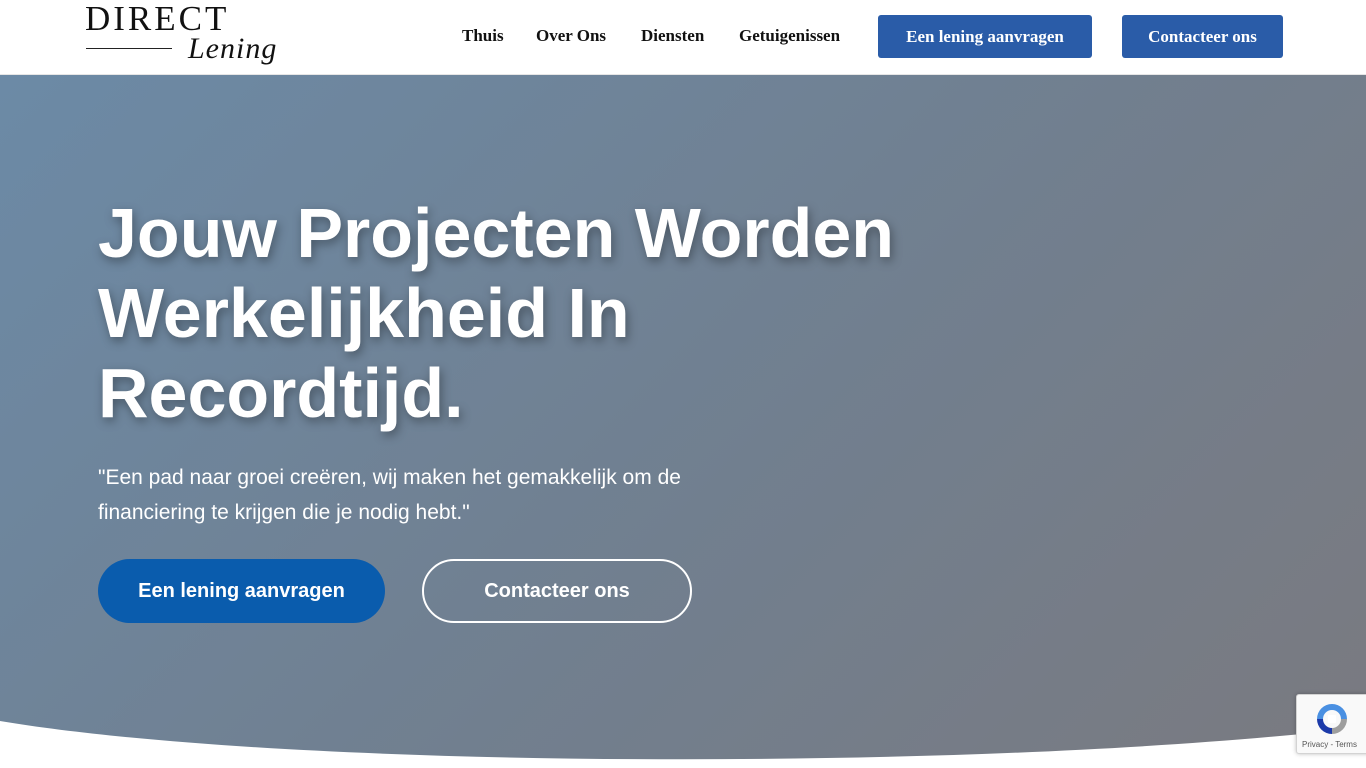  Describe the element at coordinates (233, 48) in the screenshot. I see `logo-script: Lening` at that location.